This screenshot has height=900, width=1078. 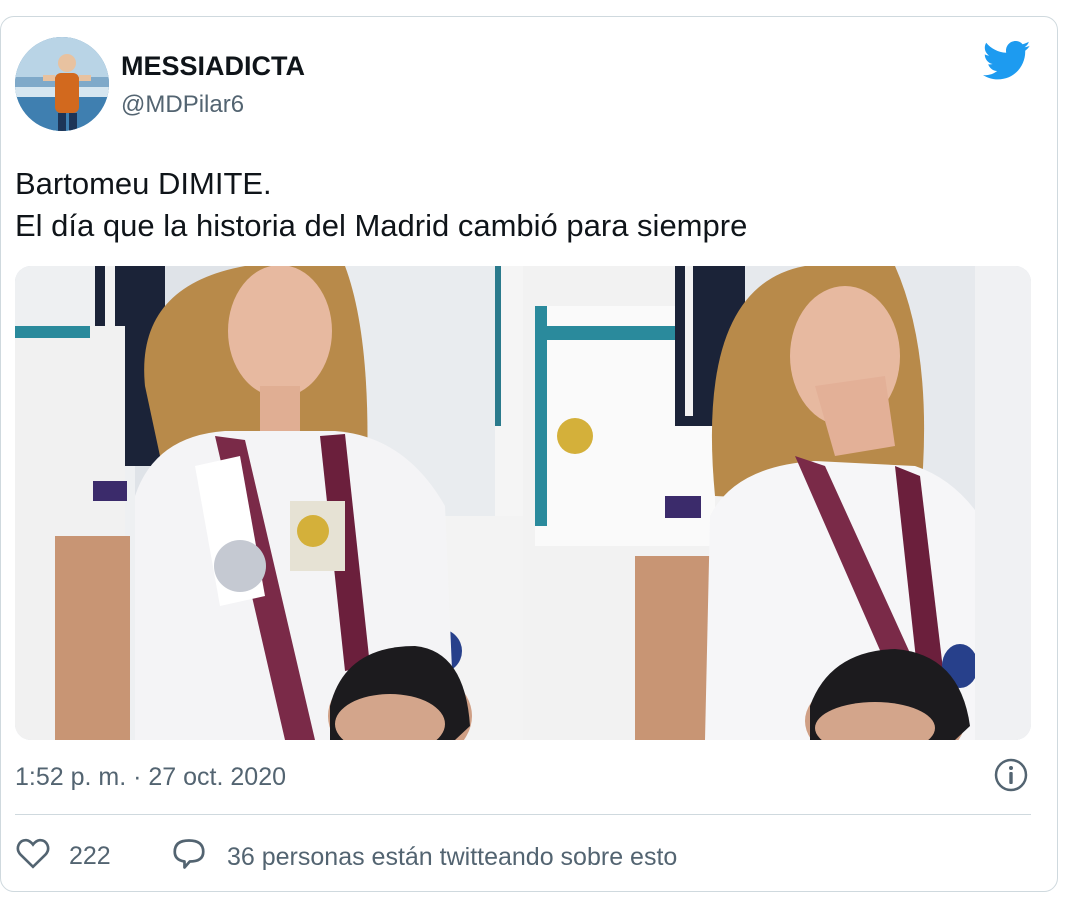 I want to click on display-name: MESSIADICTA, so click(x=213, y=66).